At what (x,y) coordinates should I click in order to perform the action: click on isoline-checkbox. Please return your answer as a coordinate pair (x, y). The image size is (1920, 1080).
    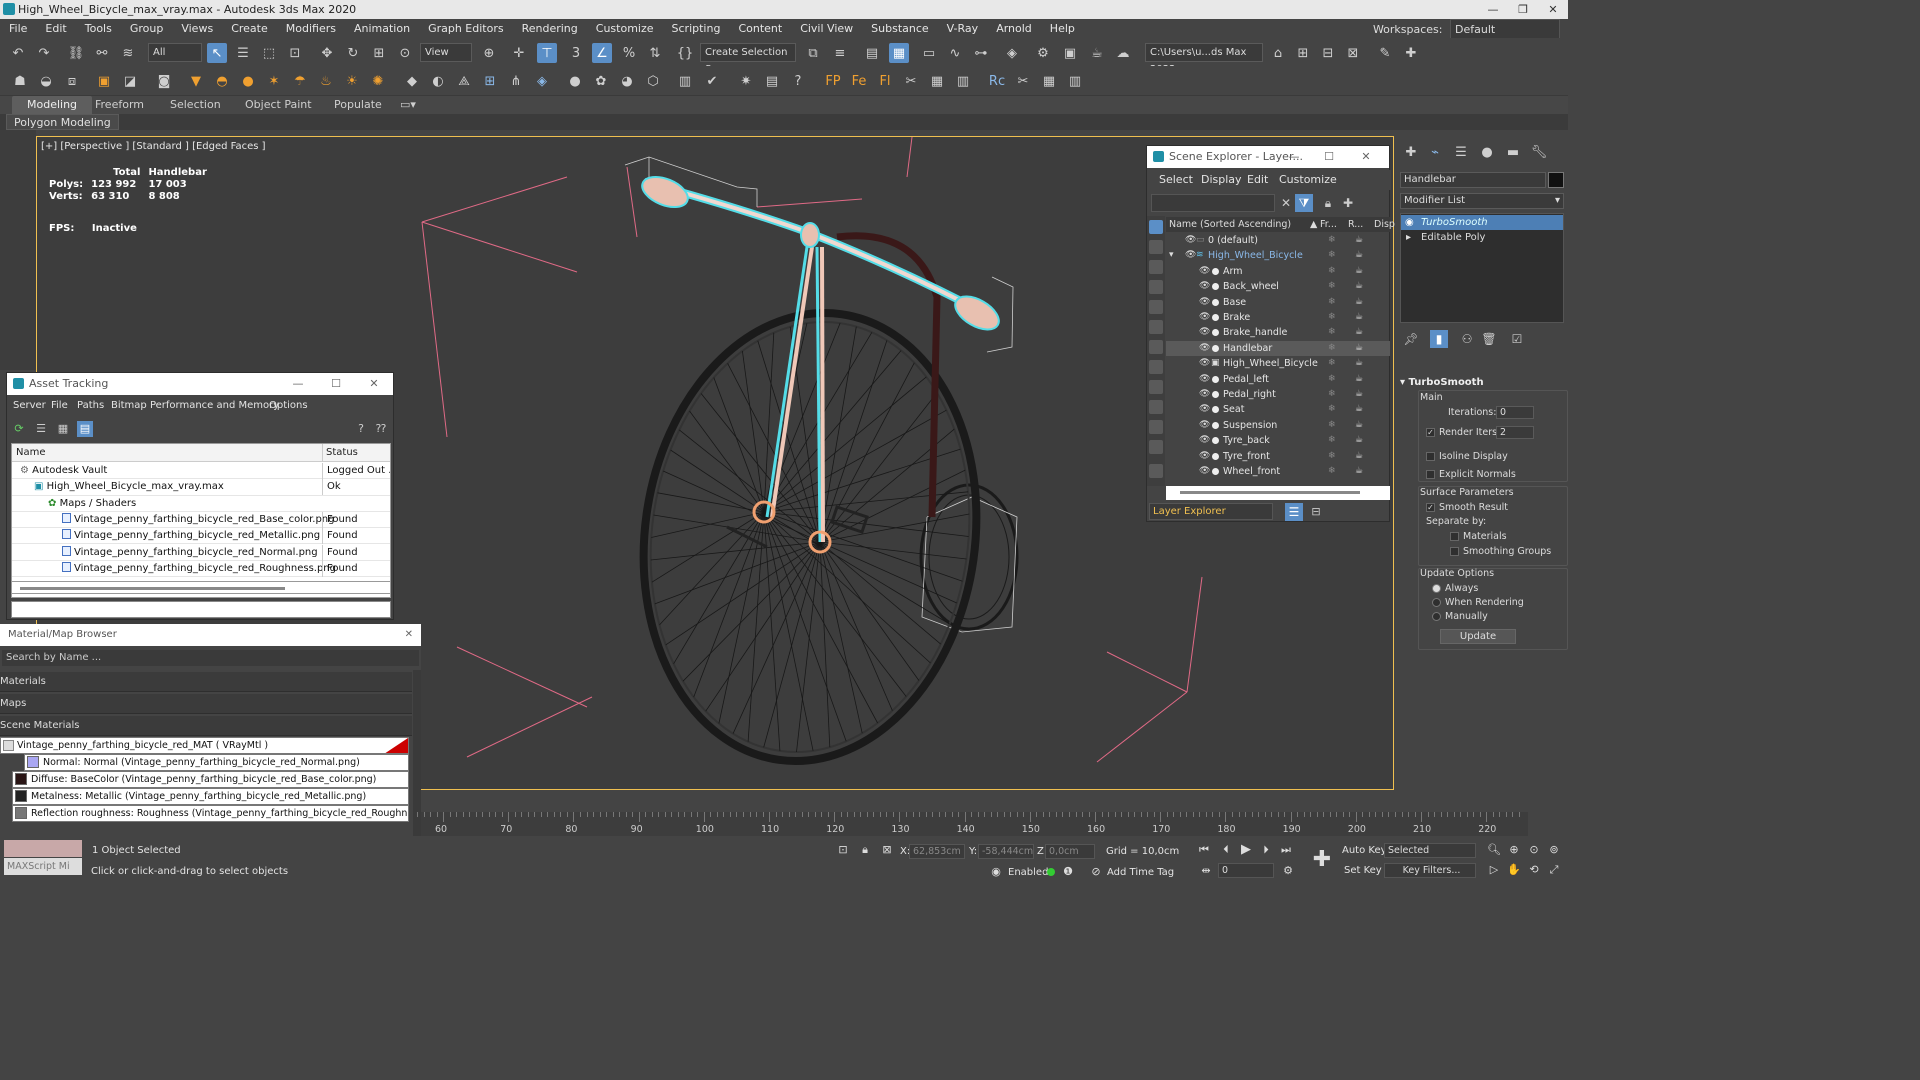
    Looking at the image, I should click on (1430, 456).